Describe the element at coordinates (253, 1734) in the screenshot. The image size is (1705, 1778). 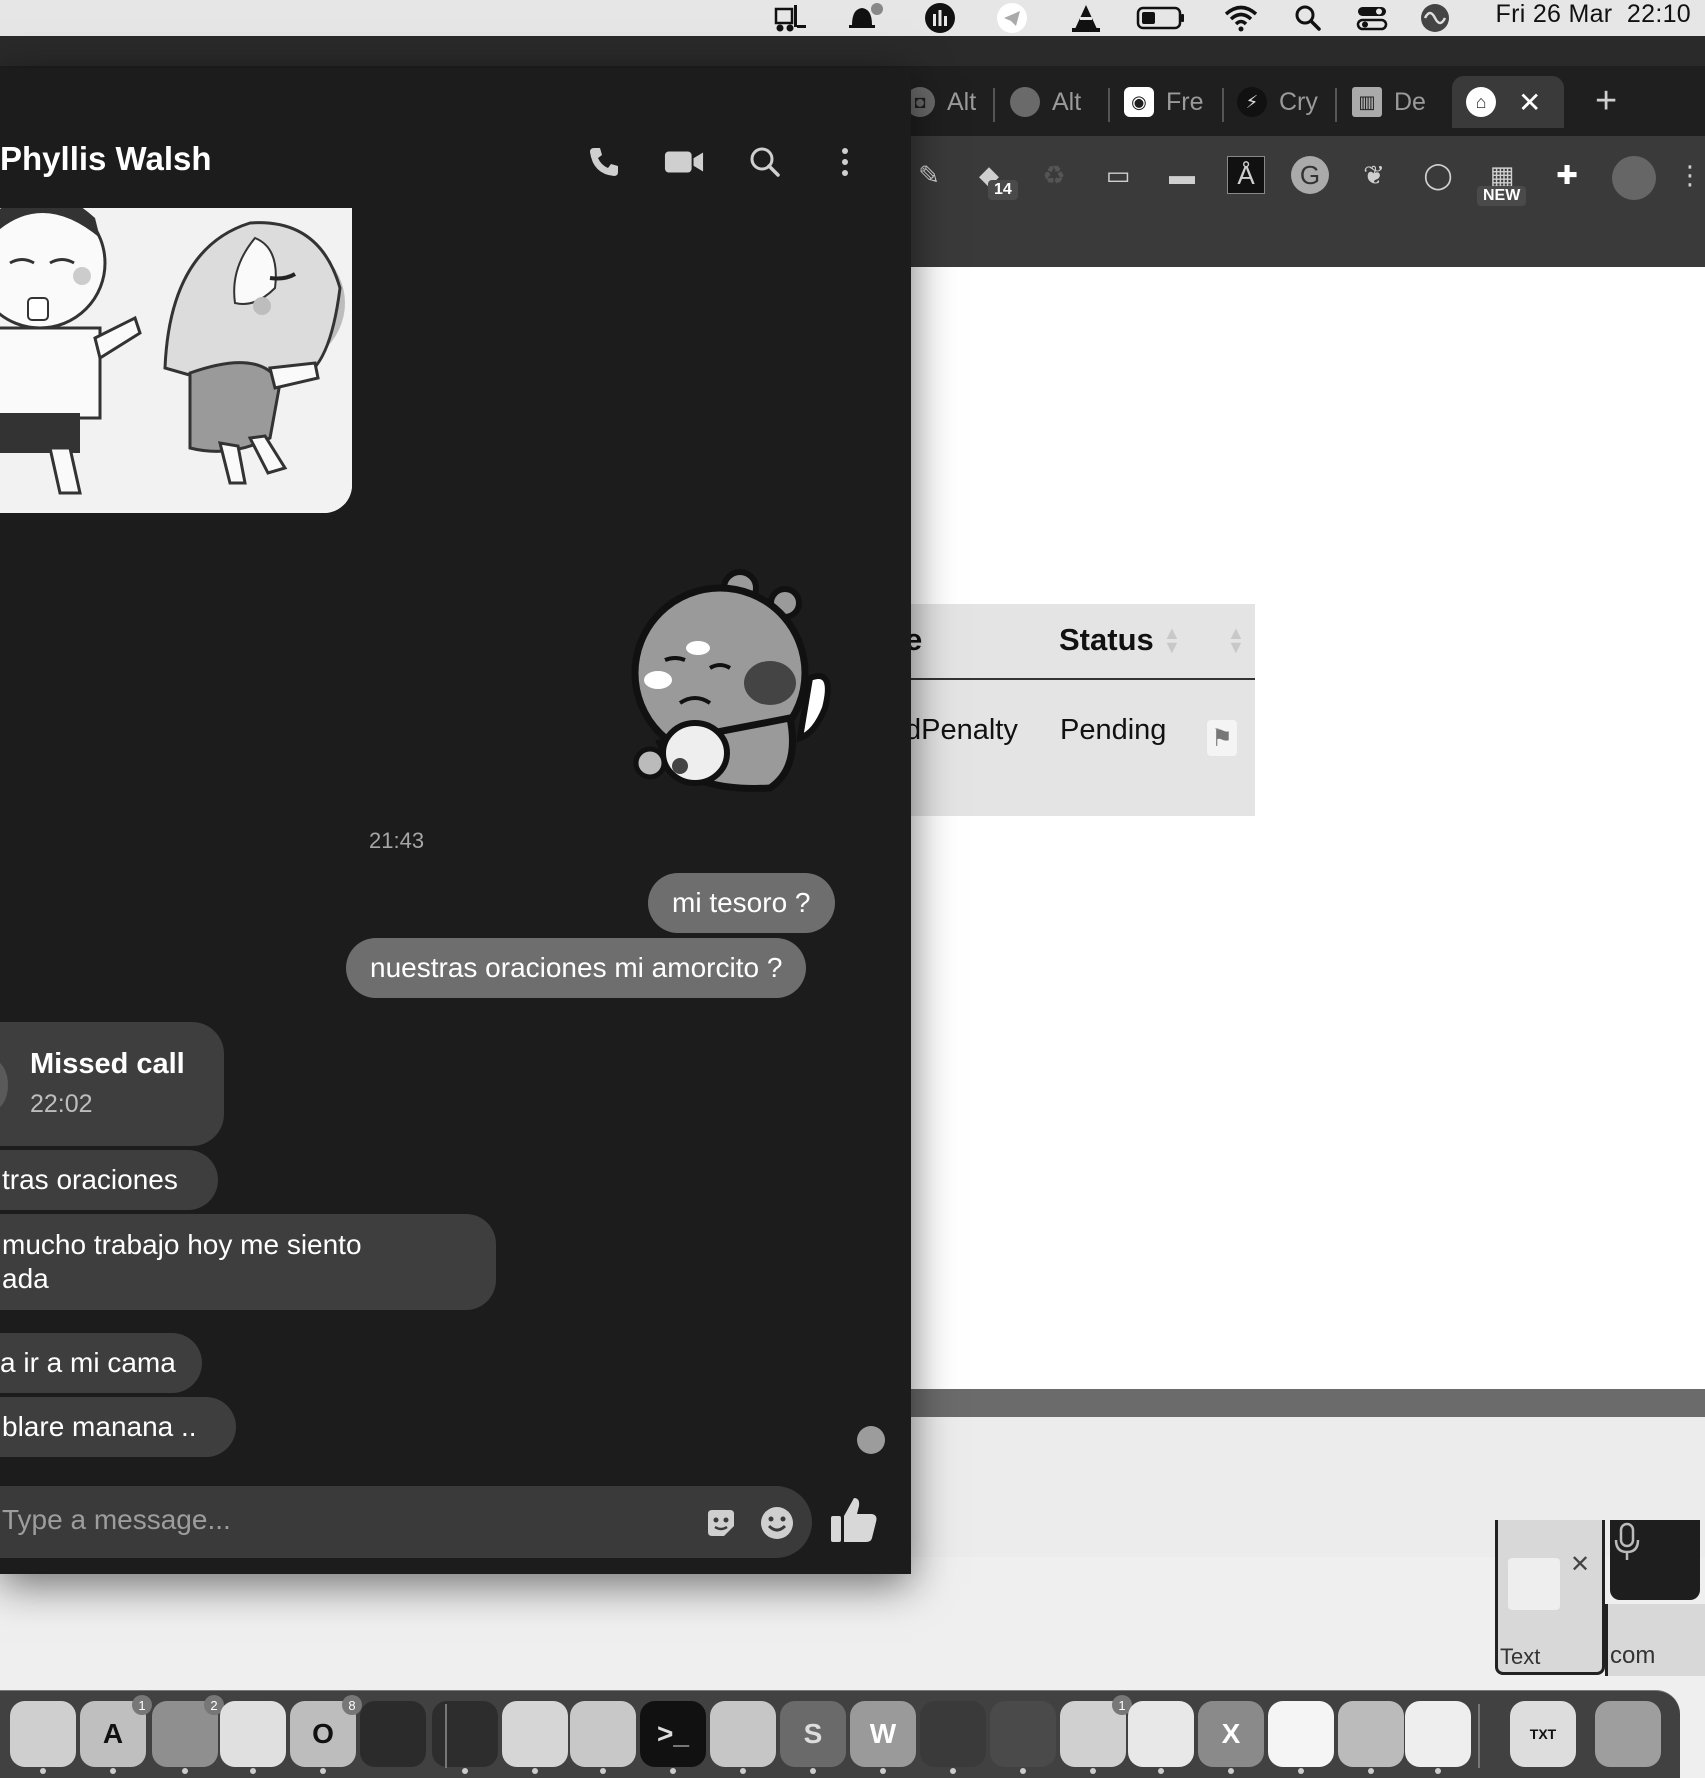
I see `chrome-icon` at that location.